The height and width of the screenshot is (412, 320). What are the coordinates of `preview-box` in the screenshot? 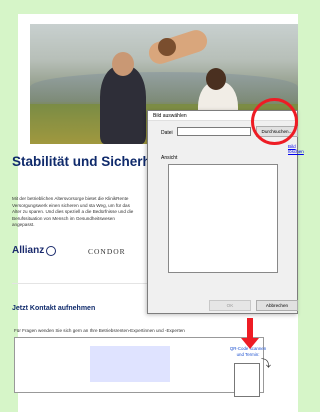 It's located at (223, 218).